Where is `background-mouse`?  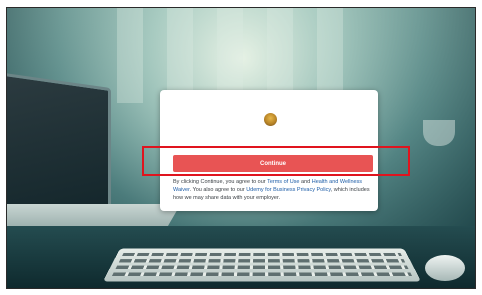 background-mouse is located at coordinates (445, 268).